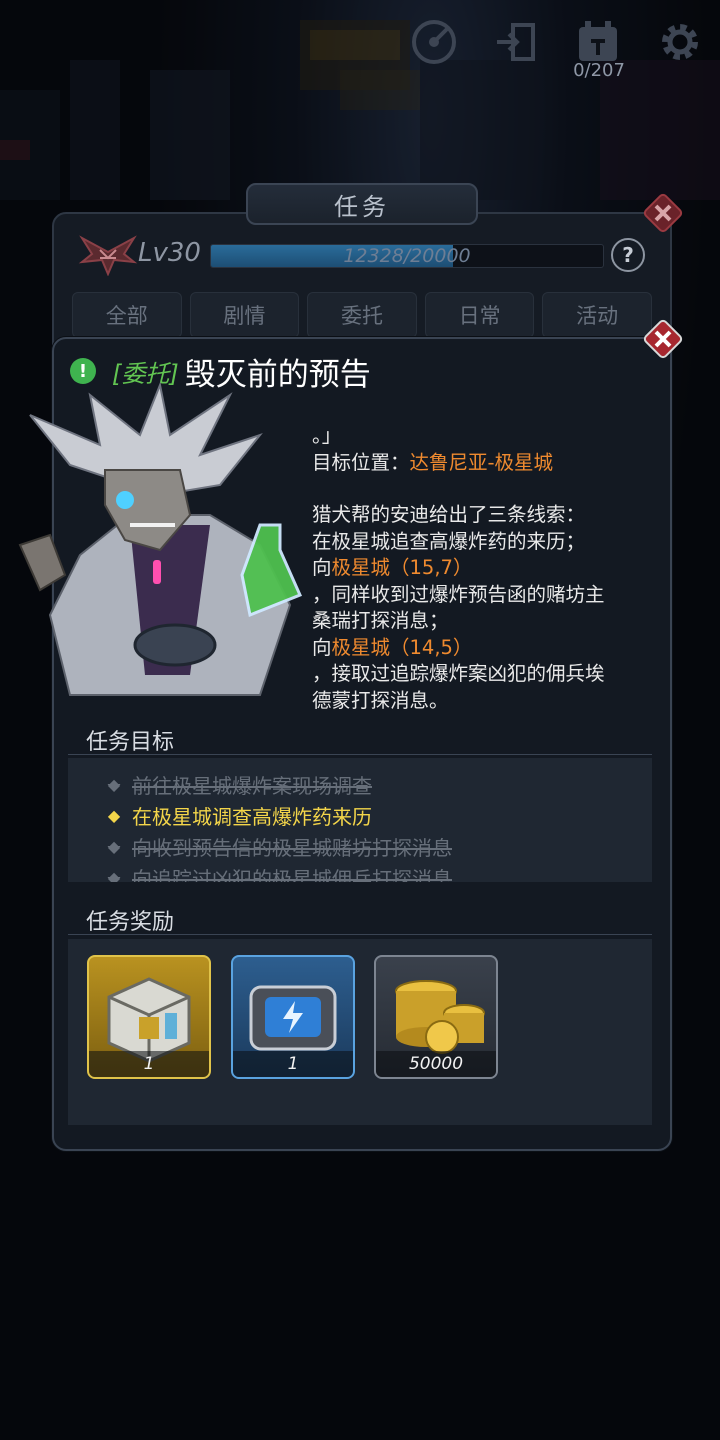  I want to click on level-row: Lv30 12328/20000 ?, so click(363, 254).